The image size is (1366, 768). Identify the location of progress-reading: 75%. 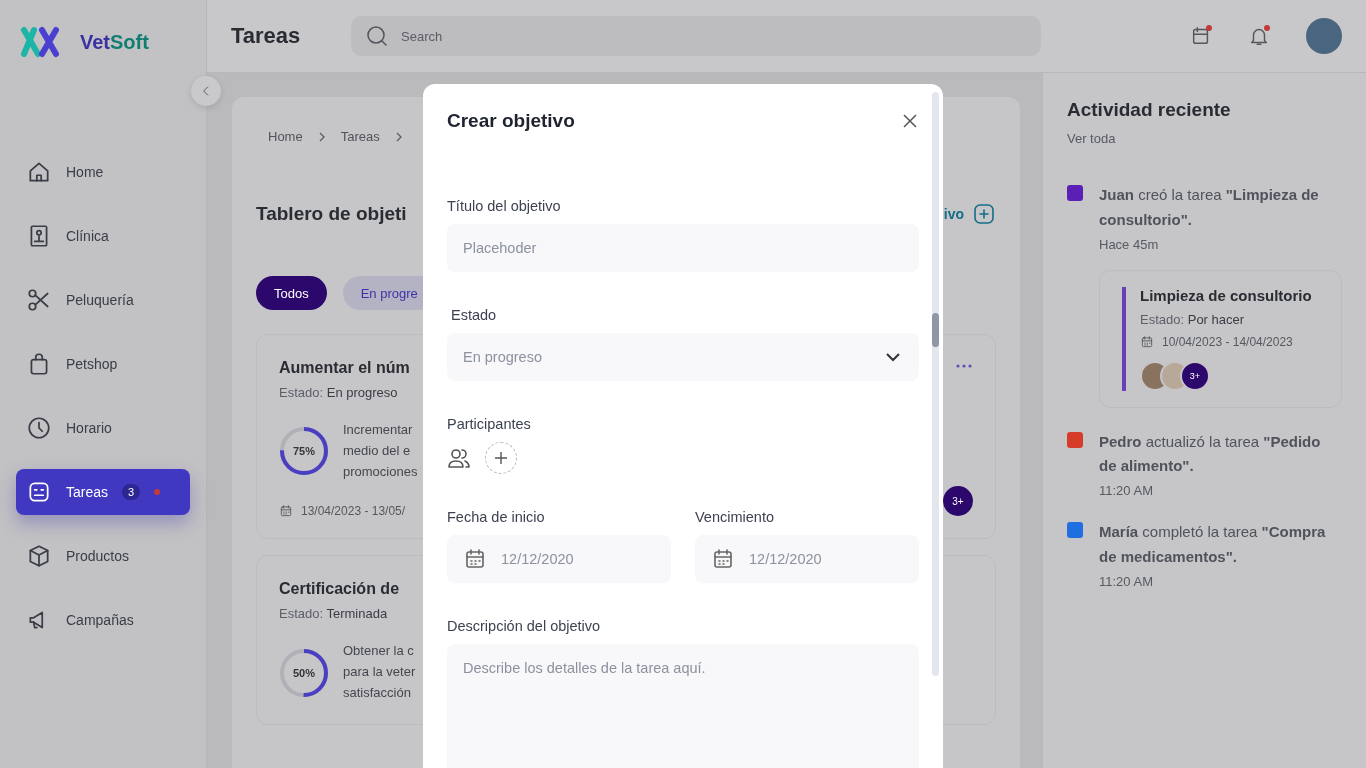
(304, 452).